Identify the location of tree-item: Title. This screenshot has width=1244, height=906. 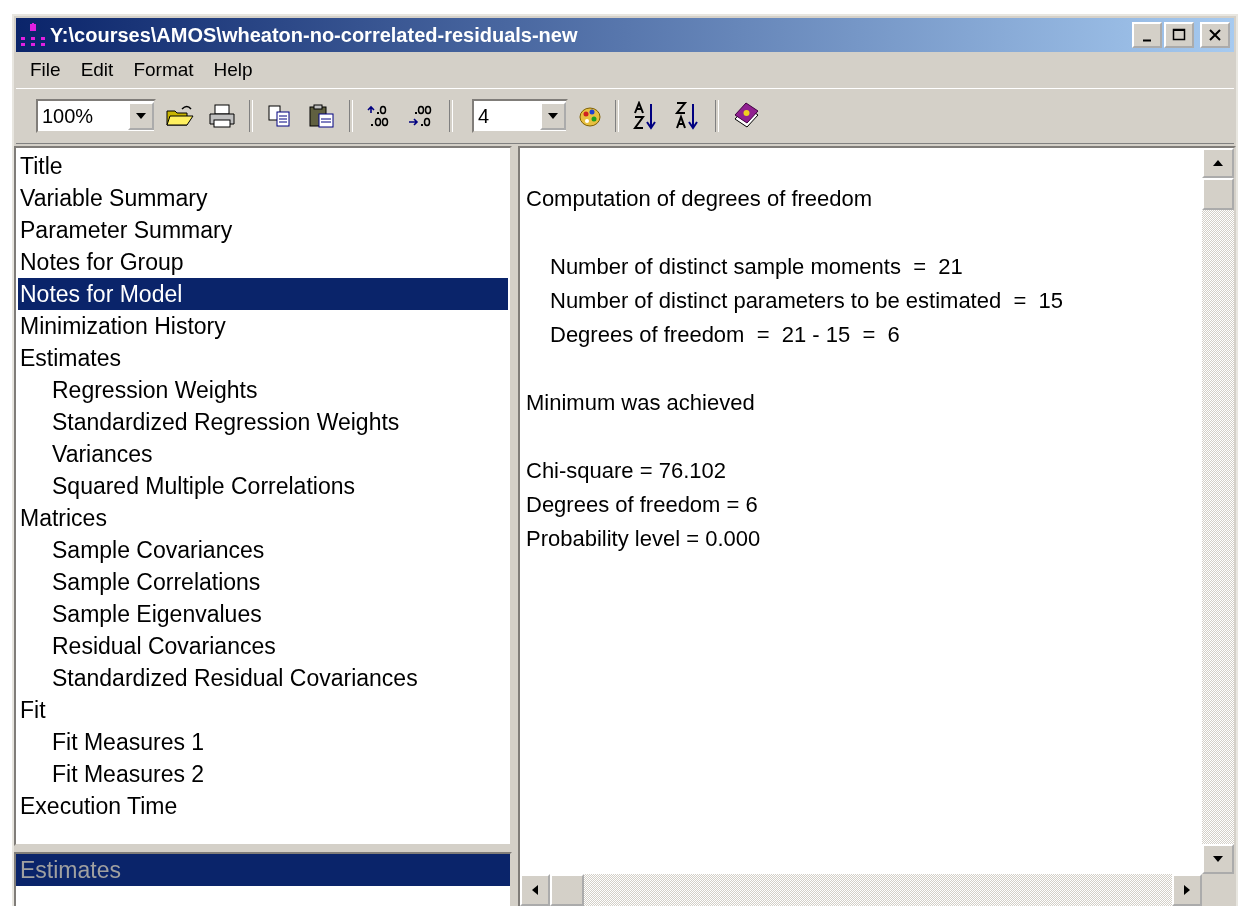
(263, 166).